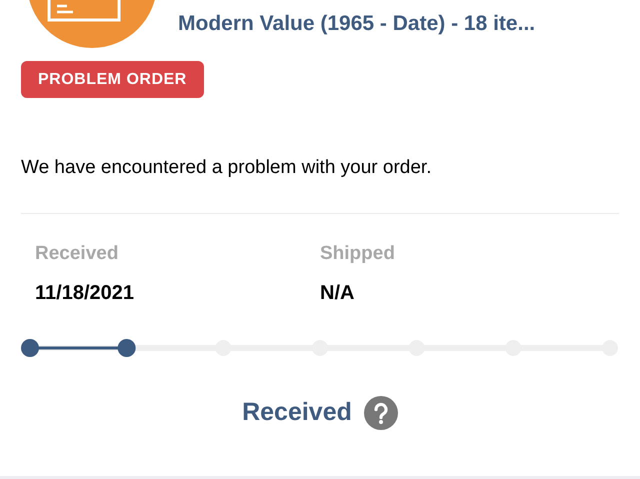  Describe the element at coordinates (77, 254) in the screenshot. I see `date-label: Received` at that location.